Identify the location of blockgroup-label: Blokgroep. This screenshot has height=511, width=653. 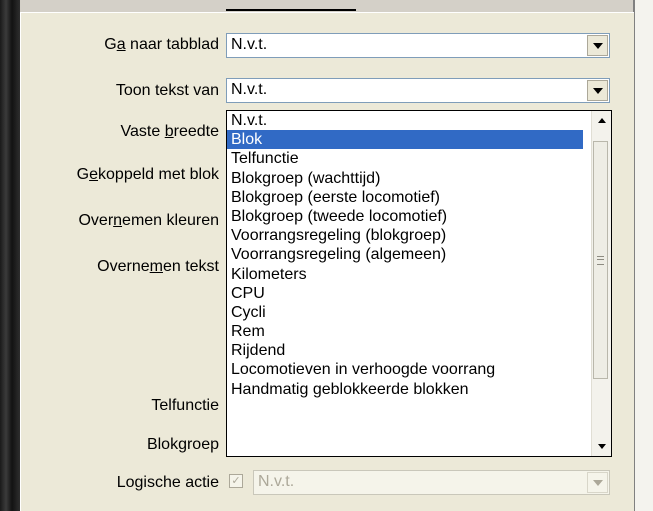
(182, 444).